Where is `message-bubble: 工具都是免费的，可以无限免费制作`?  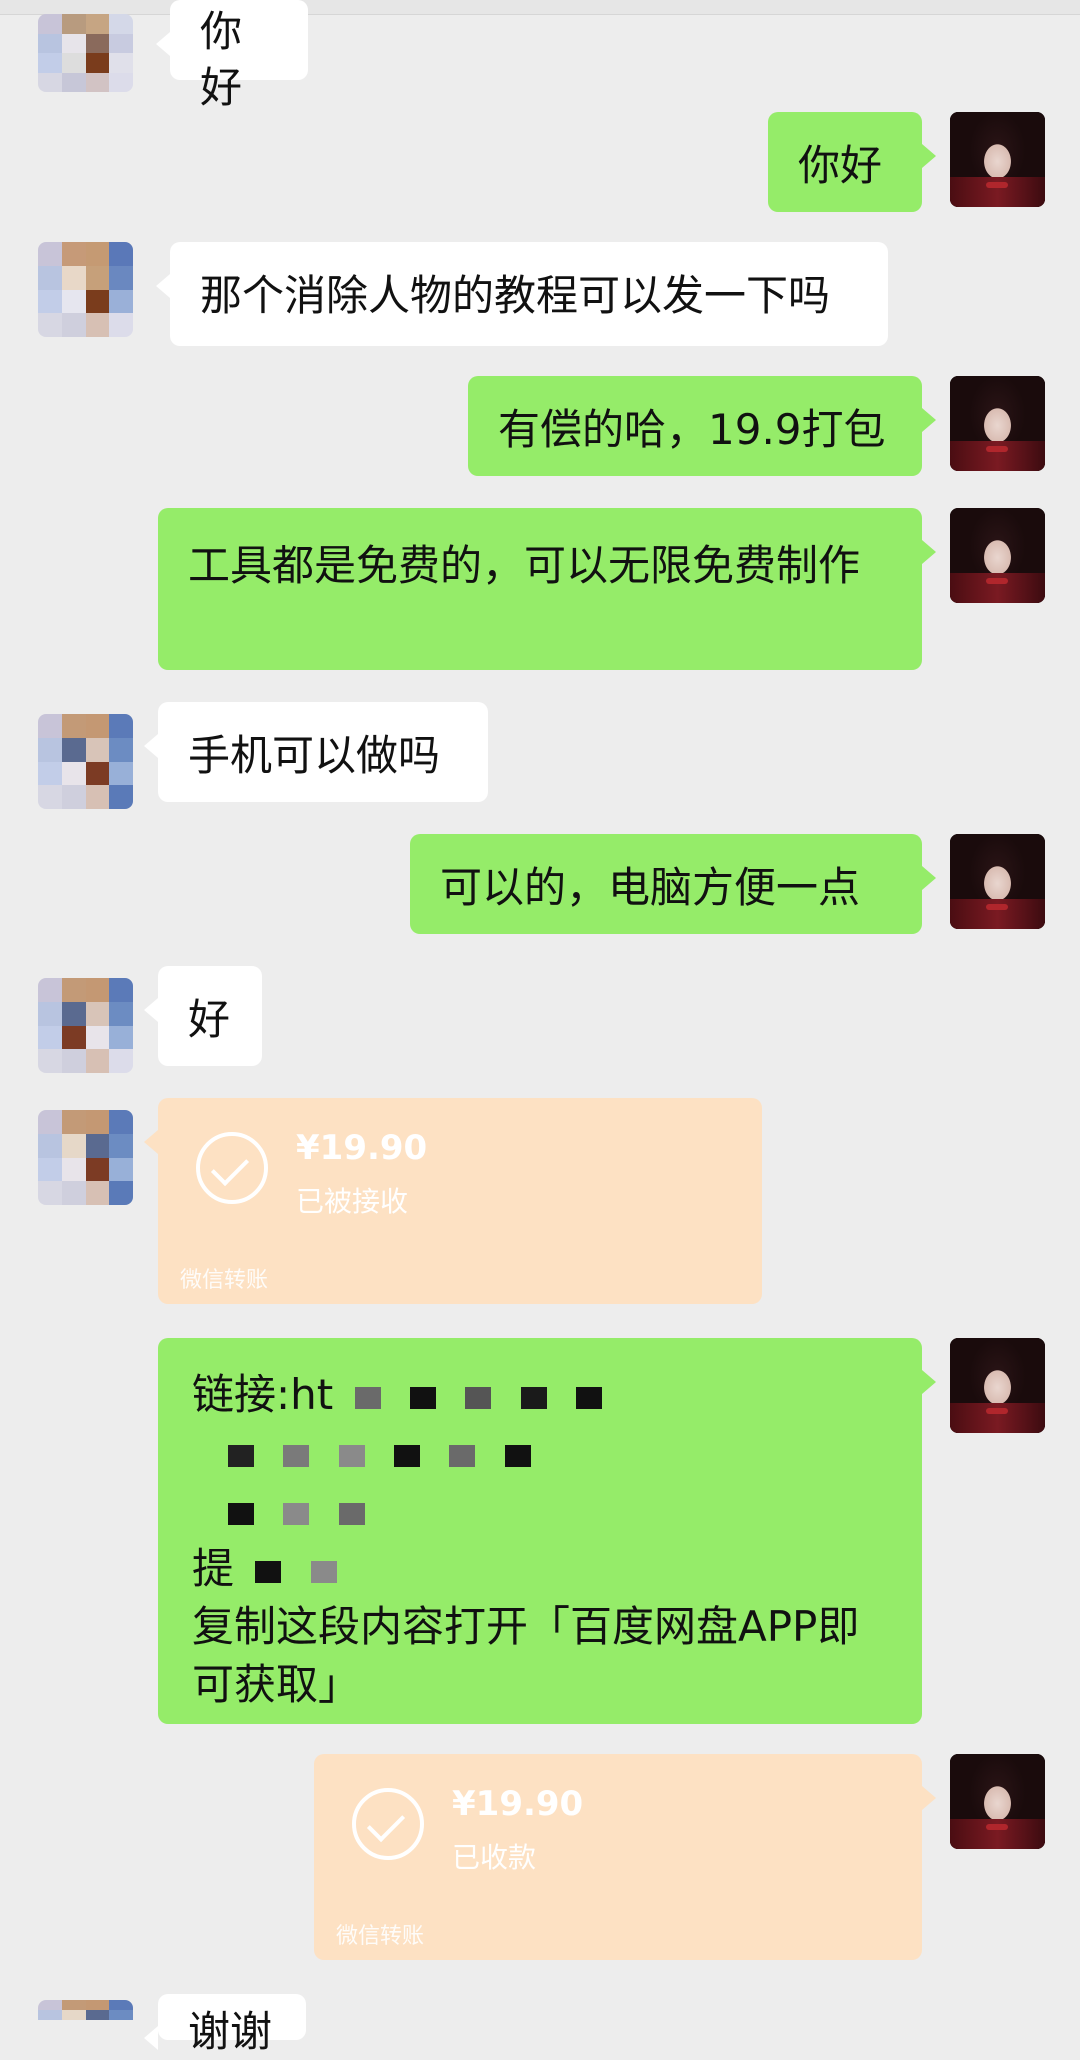 message-bubble: 工具都是免费的，可以无限免费制作 is located at coordinates (547, 589).